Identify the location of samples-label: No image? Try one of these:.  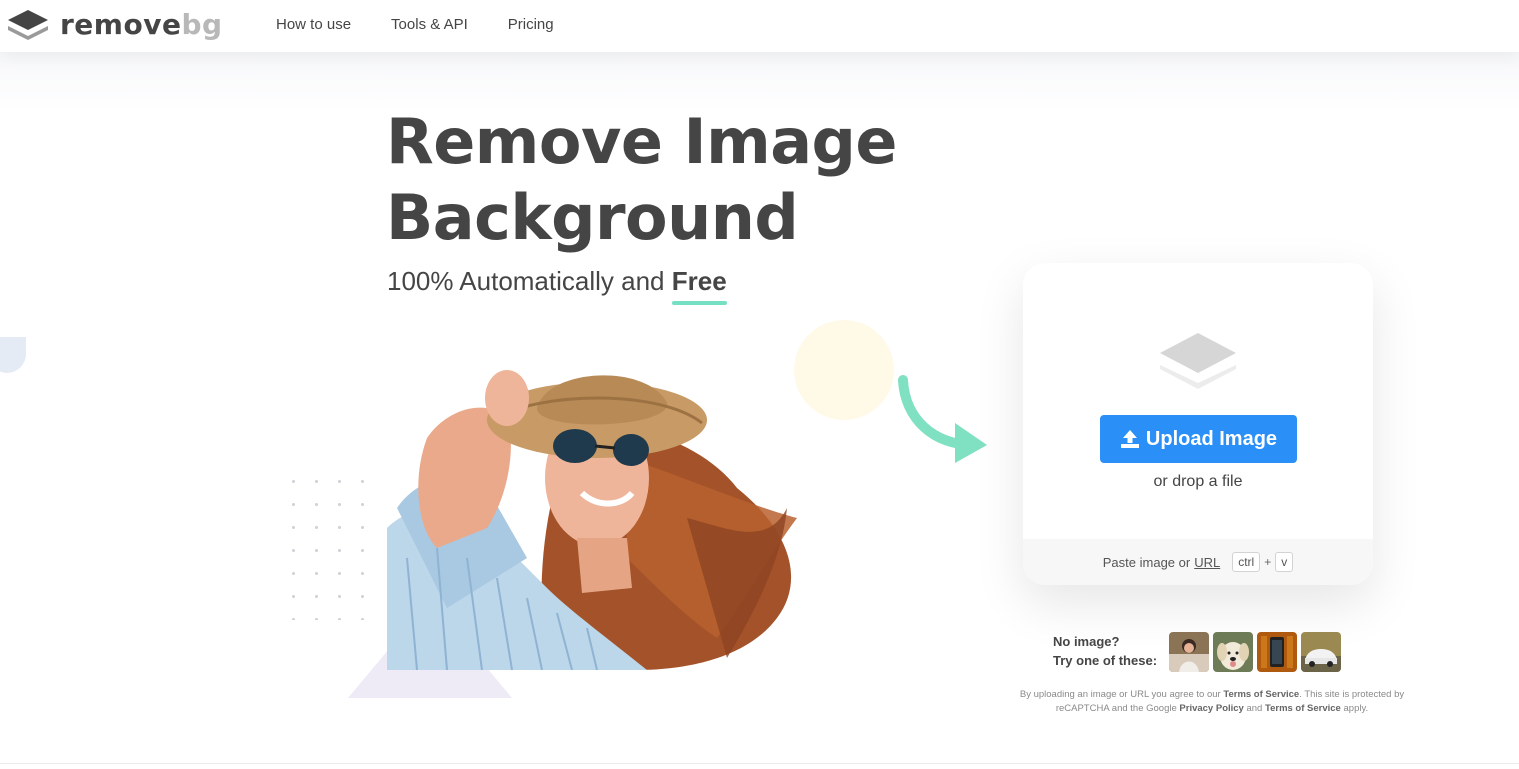
(1105, 651).